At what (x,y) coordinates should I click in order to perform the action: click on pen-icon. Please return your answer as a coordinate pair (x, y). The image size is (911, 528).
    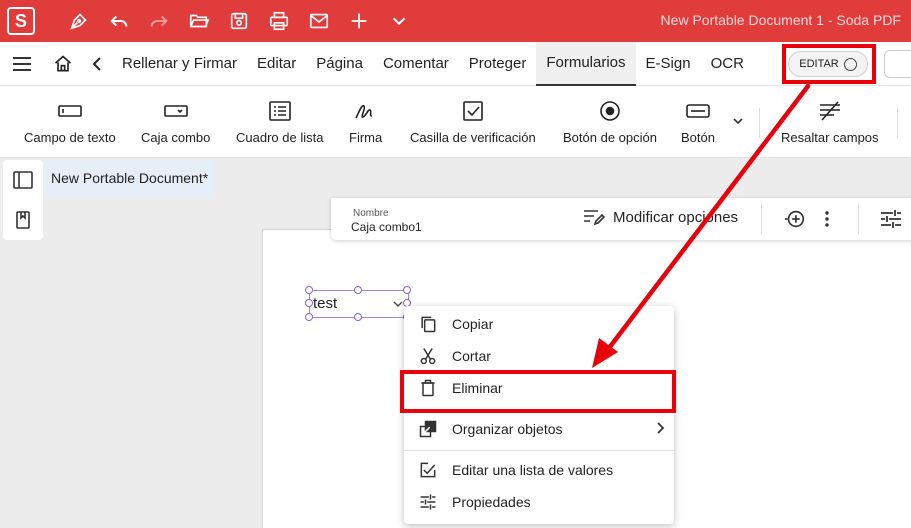
    Looking at the image, I should click on (79, 21).